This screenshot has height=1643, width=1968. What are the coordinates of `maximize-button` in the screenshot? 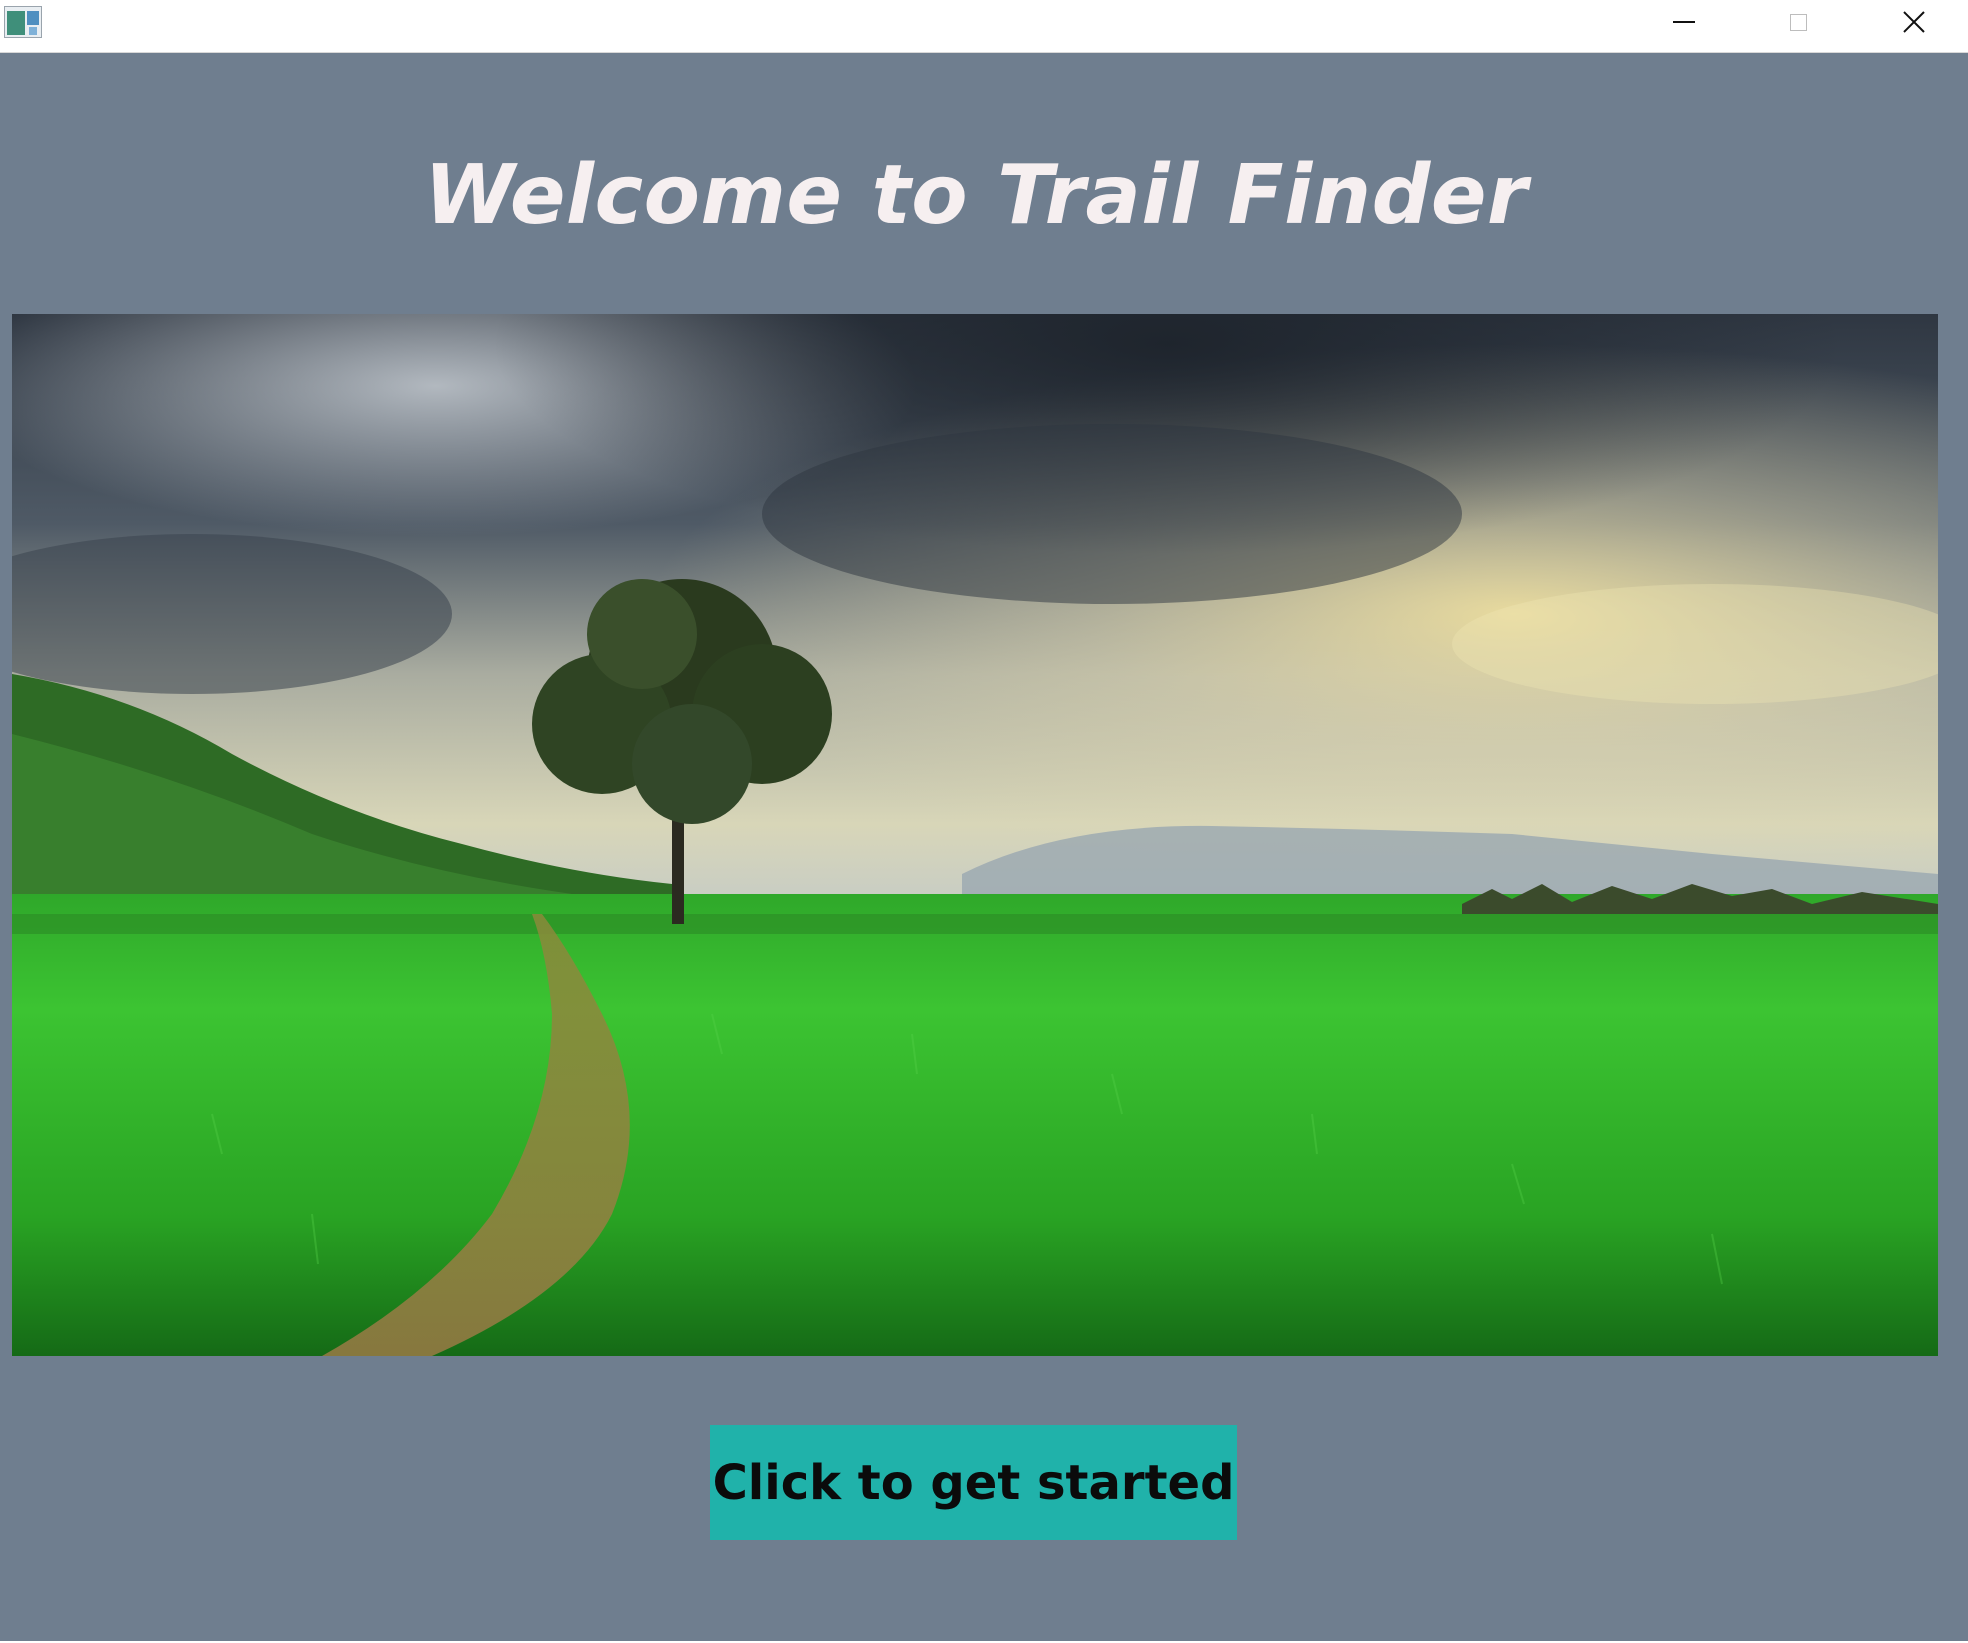 It's located at (1798, 22).